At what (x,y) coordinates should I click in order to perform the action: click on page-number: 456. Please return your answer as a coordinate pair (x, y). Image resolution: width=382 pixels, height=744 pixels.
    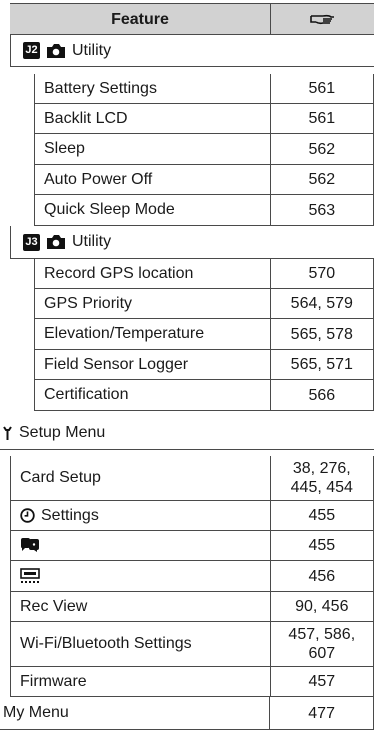
    Looking at the image, I should click on (322, 576).